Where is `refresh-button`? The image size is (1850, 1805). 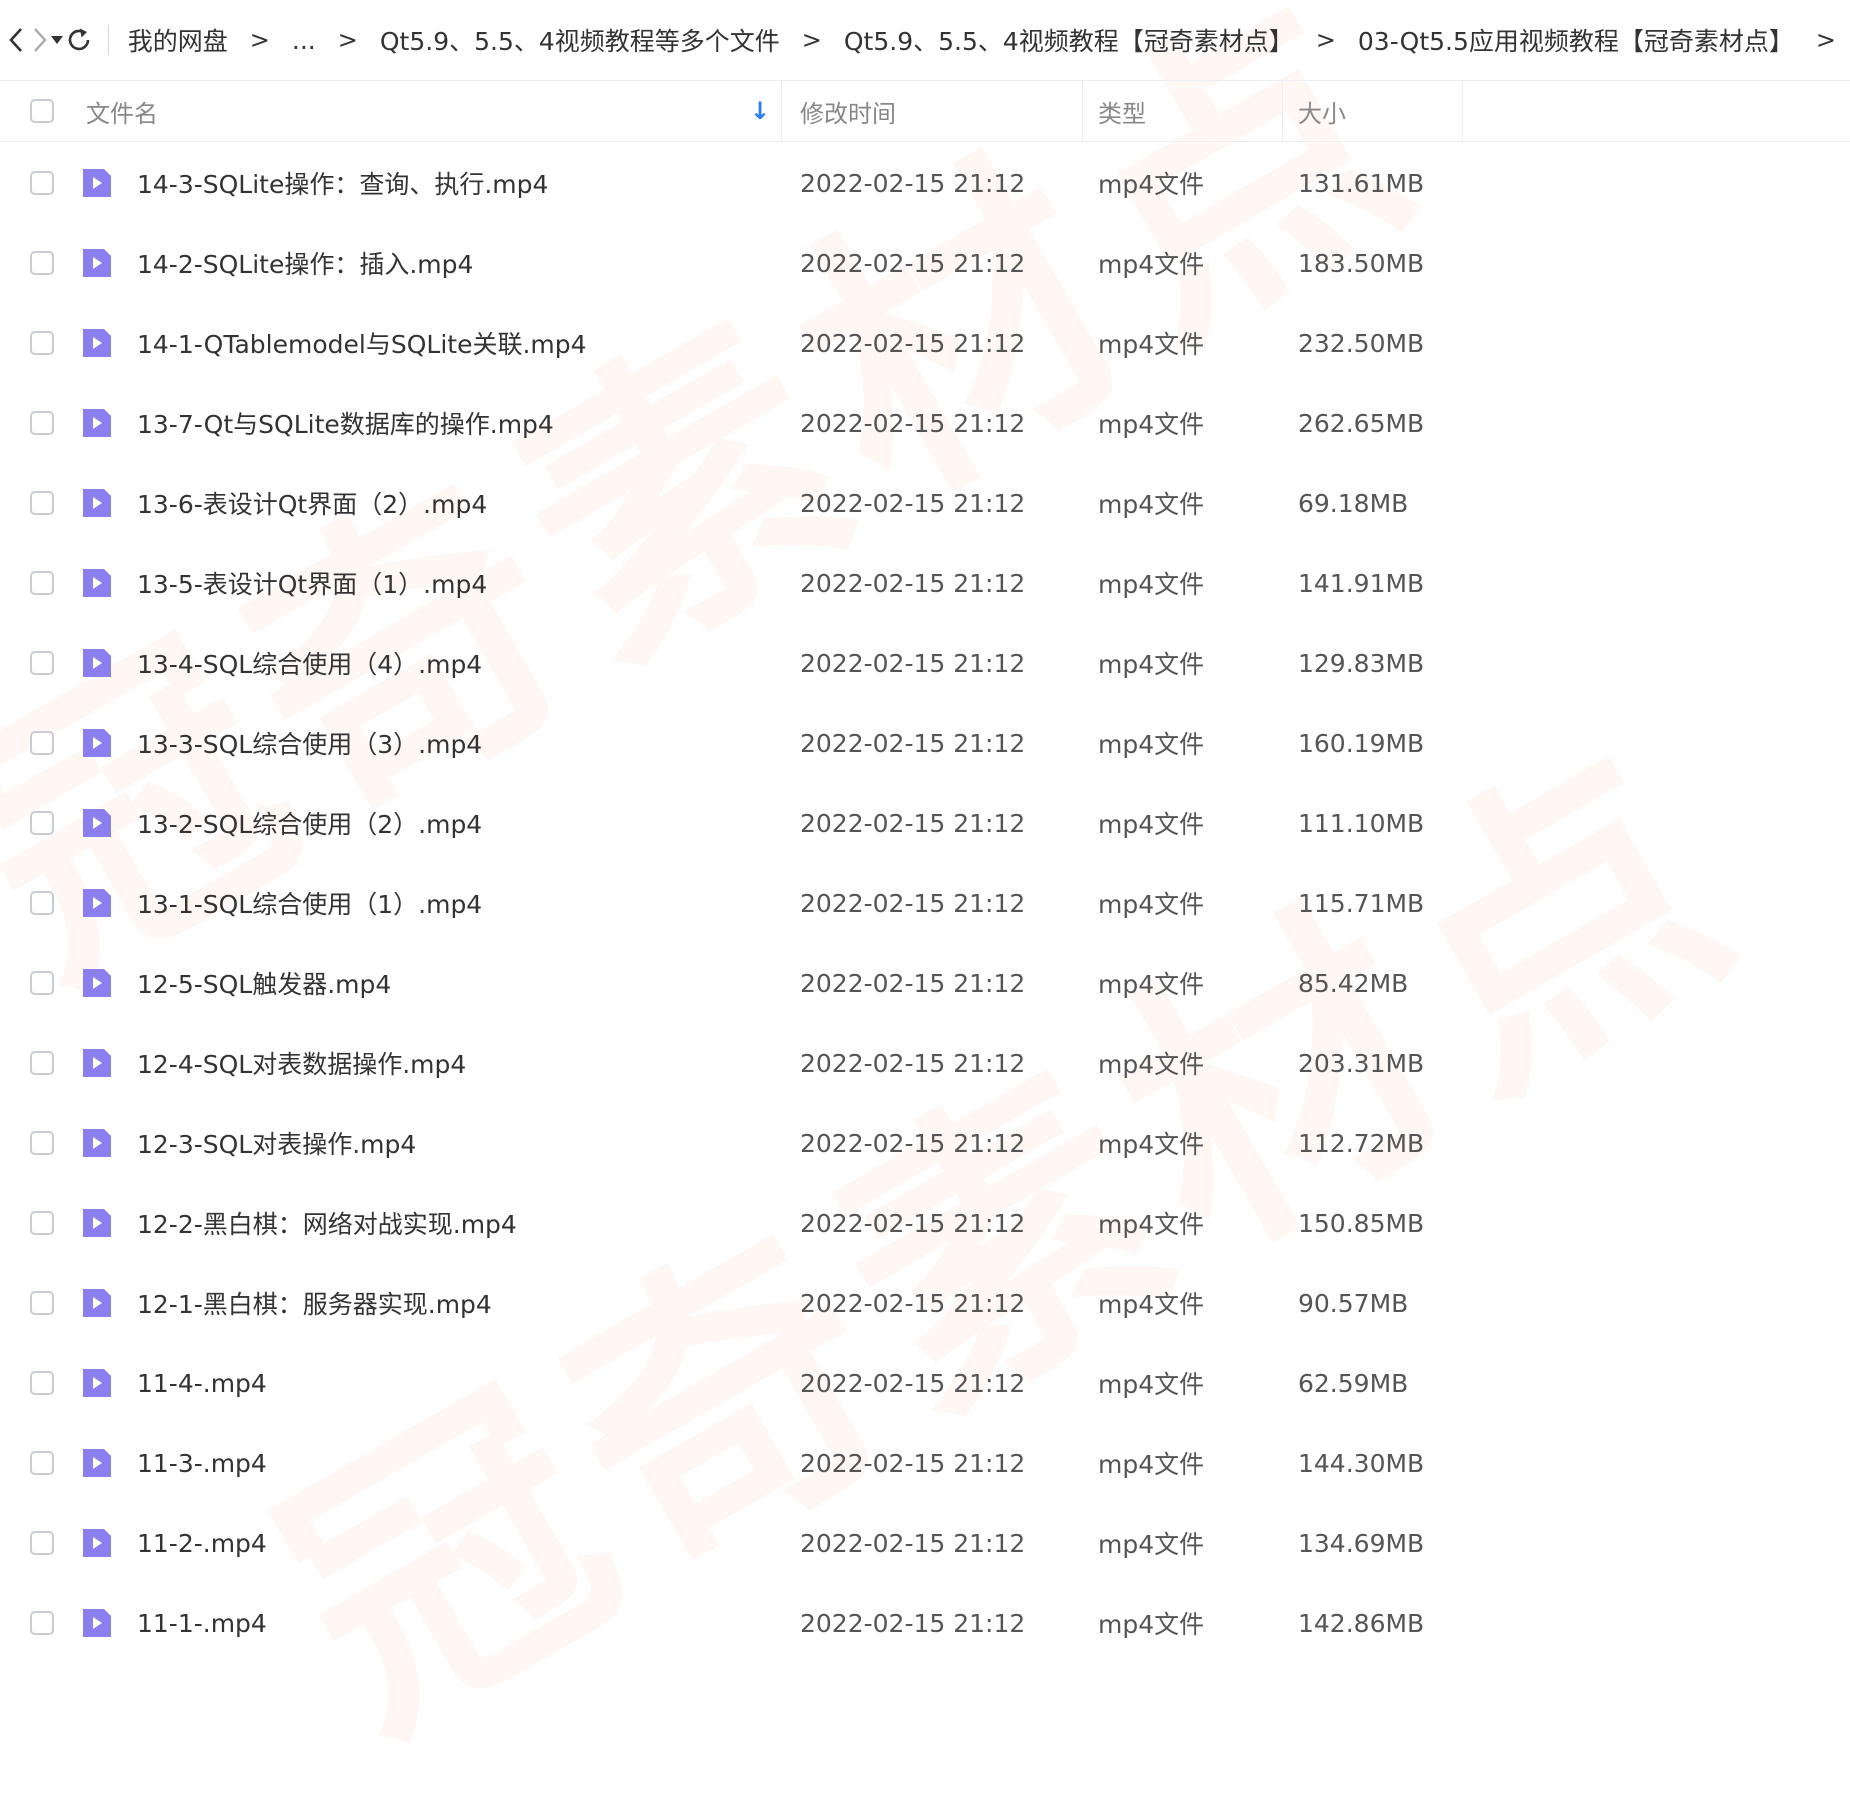 refresh-button is located at coordinates (79, 40).